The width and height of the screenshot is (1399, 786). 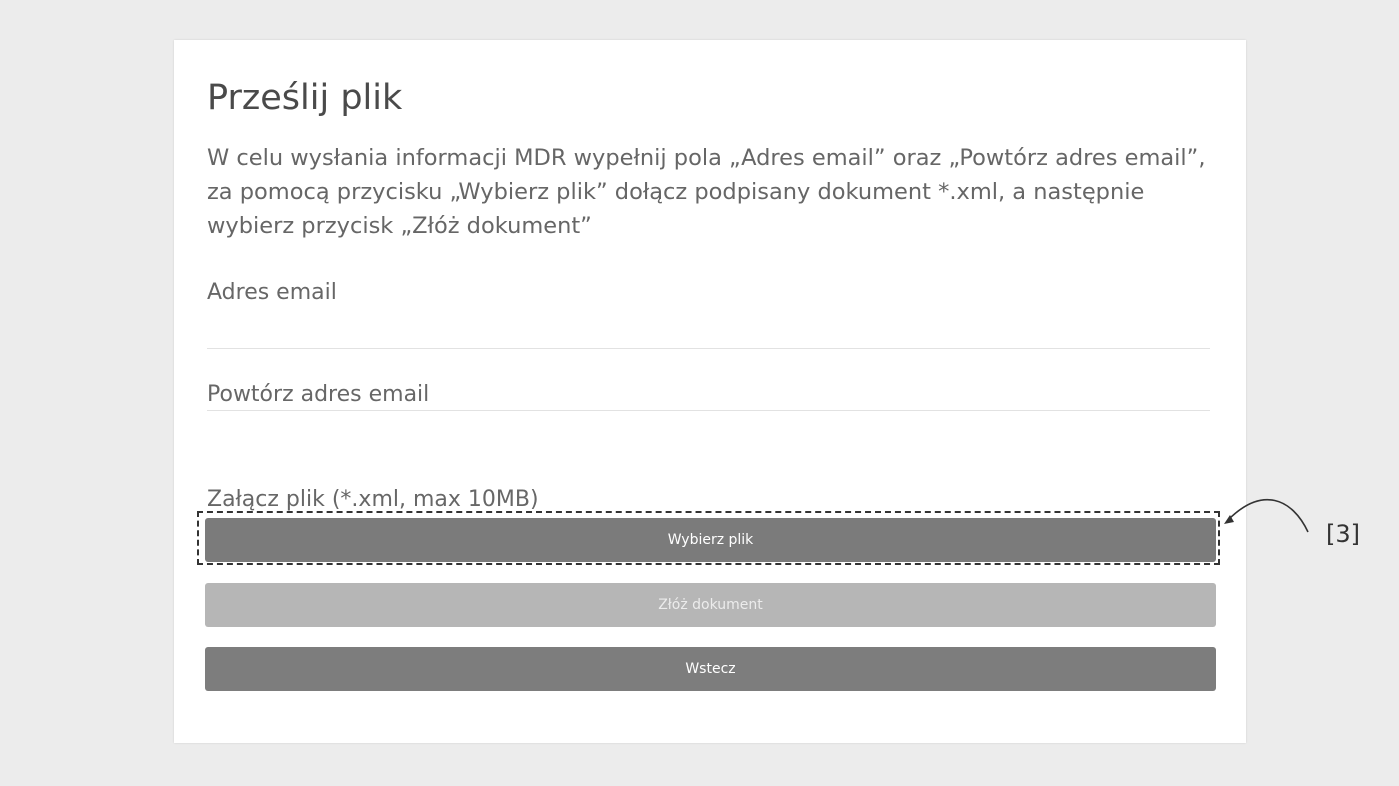 What do you see at coordinates (373, 499) in the screenshot?
I see `attach-file-label: Załącz plik (*.xml, max 10MB)` at bounding box center [373, 499].